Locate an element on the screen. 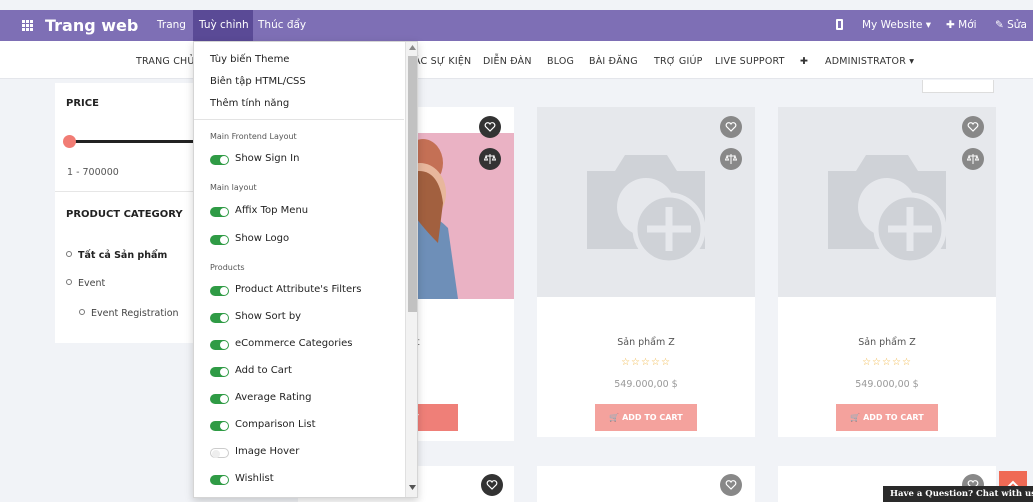 The image size is (1033, 502). scrollbar-thumb is located at coordinates (412, 184).